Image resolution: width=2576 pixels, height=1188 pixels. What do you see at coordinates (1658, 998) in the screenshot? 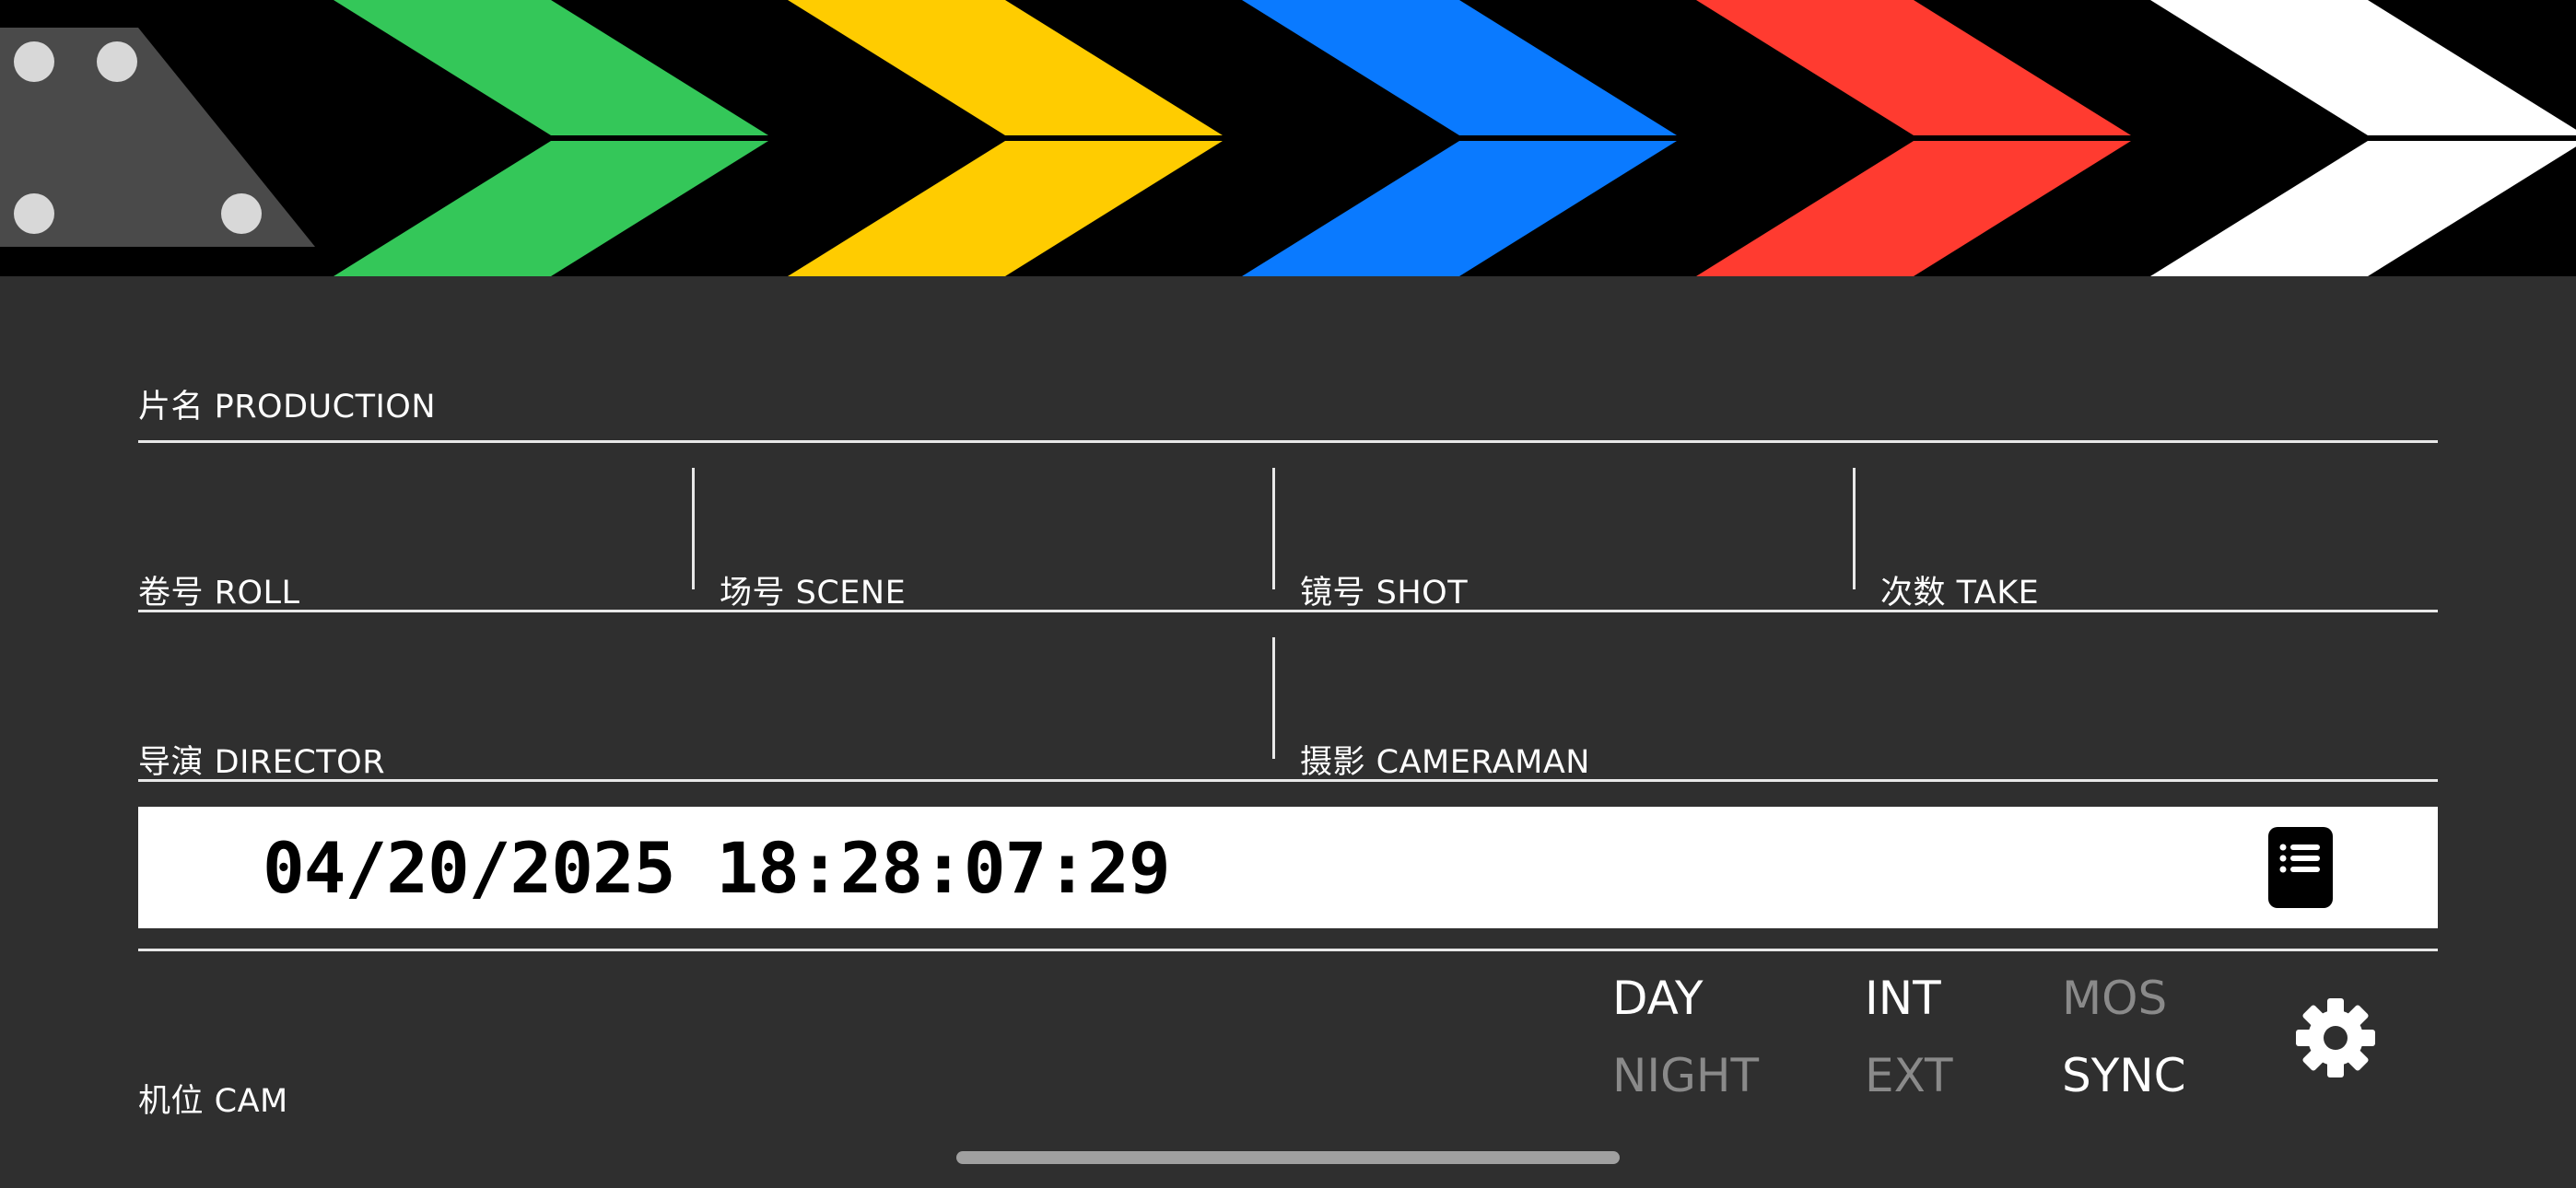
I see `day-toggle: DAY` at bounding box center [1658, 998].